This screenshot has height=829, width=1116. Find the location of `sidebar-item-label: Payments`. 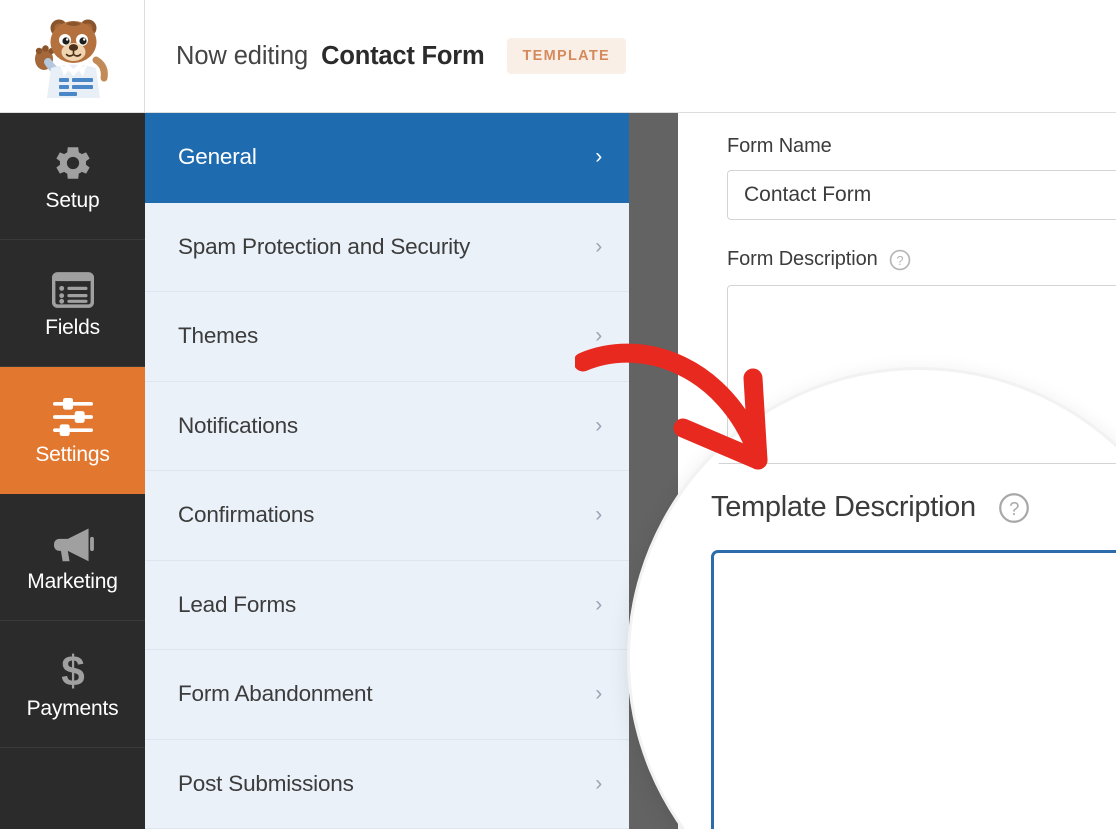

sidebar-item-label: Payments is located at coordinates (72, 708).